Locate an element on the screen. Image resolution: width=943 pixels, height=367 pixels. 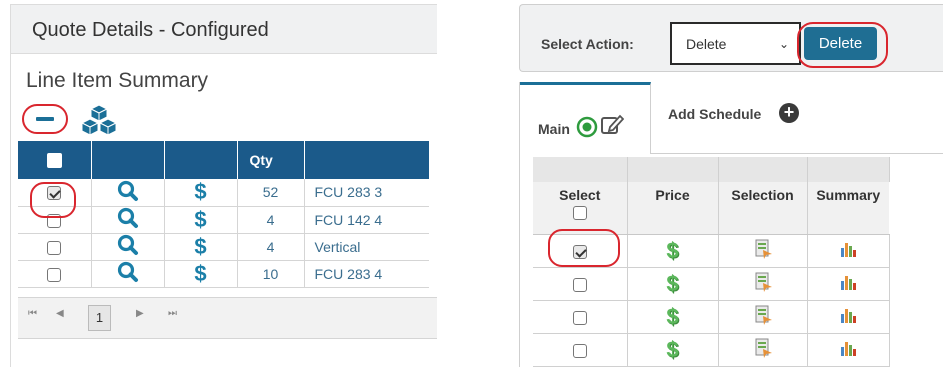
radio-target-icon is located at coordinates (587, 127).